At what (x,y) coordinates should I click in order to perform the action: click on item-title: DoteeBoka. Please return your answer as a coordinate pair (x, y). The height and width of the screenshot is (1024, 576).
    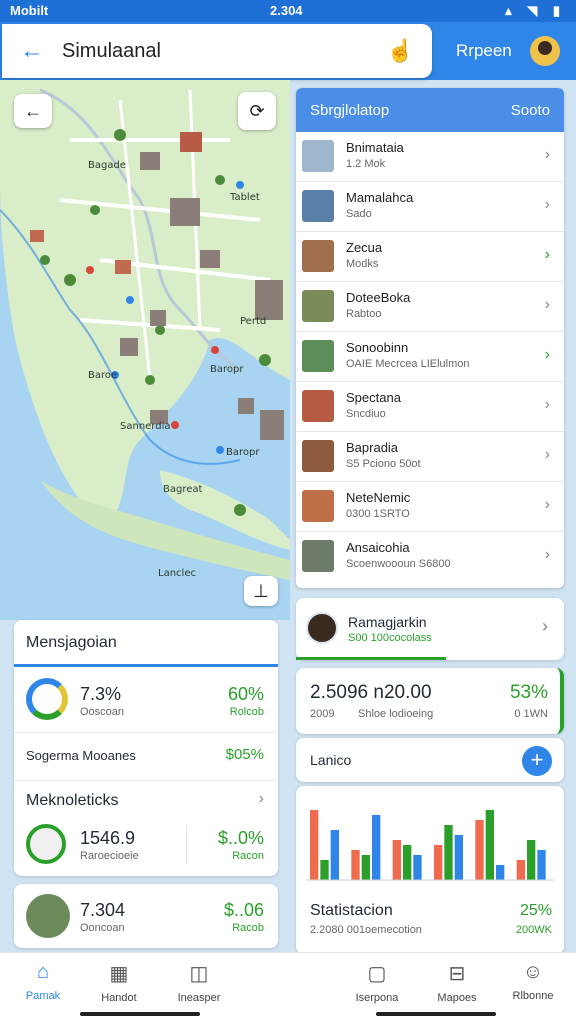
    Looking at the image, I should click on (378, 297).